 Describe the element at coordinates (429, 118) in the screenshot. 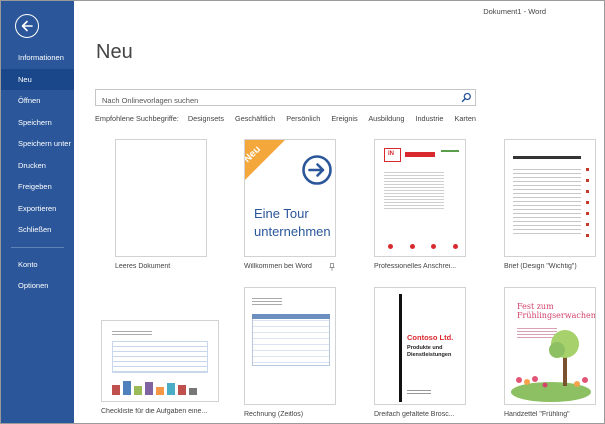

I see `suggestion-industrie: Industrie` at that location.